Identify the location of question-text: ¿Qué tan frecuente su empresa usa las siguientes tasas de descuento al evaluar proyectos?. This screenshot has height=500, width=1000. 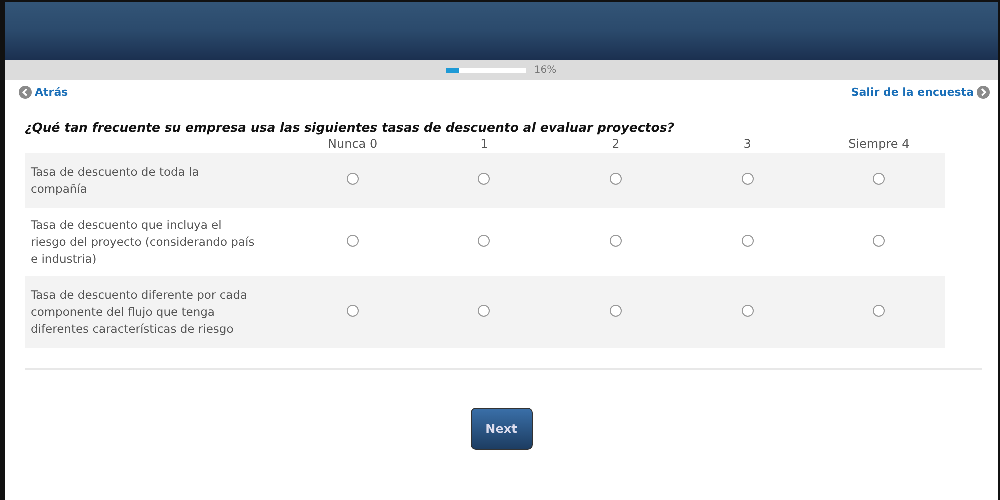
(350, 127).